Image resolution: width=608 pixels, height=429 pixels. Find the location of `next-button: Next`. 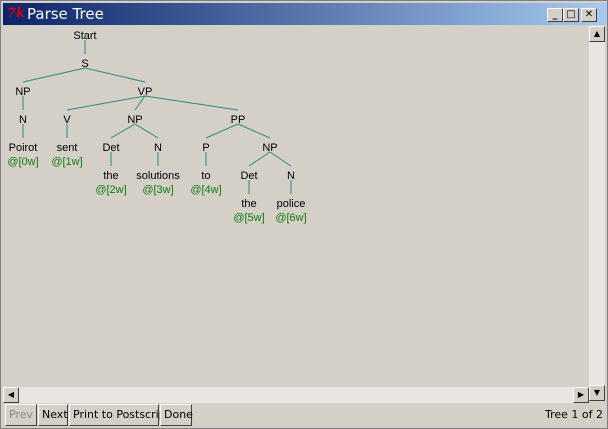

next-button: Next is located at coordinates (53, 415).